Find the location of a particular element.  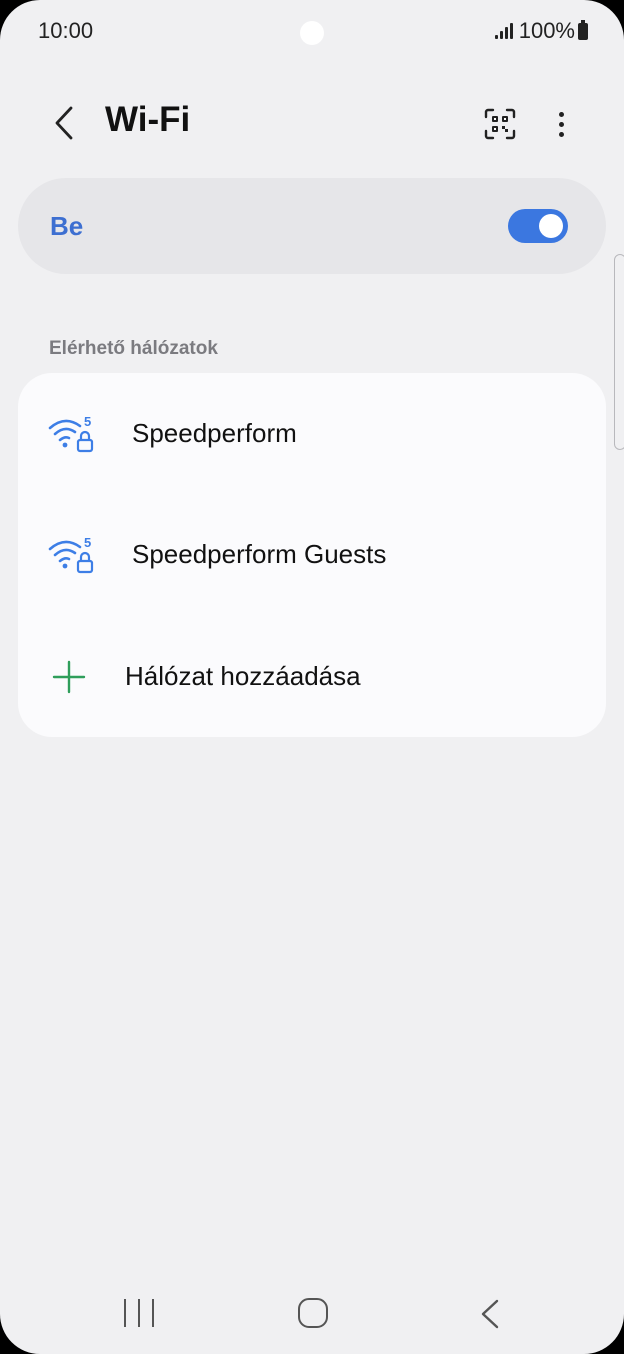

switch-knob is located at coordinates (551, 226).